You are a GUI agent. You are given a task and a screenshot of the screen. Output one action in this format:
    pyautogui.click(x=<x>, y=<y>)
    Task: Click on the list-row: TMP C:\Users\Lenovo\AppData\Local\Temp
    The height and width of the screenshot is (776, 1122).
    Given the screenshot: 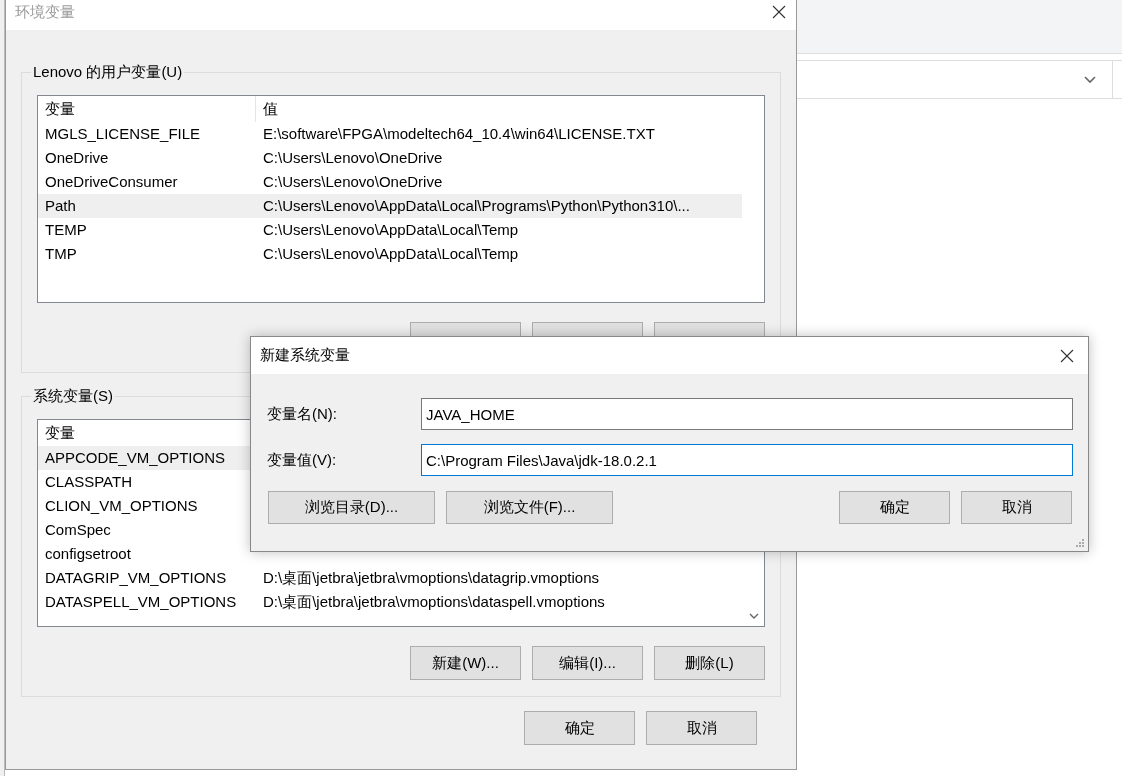 What is the action you would take?
    pyautogui.click(x=390, y=254)
    